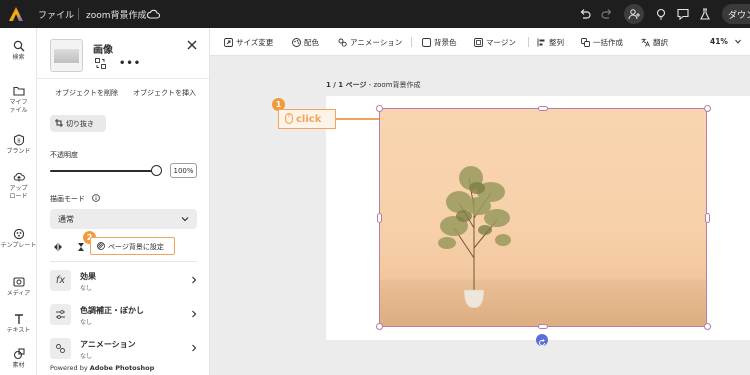  Describe the element at coordinates (707, 218) in the screenshot. I see `resize-handle-right` at that location.